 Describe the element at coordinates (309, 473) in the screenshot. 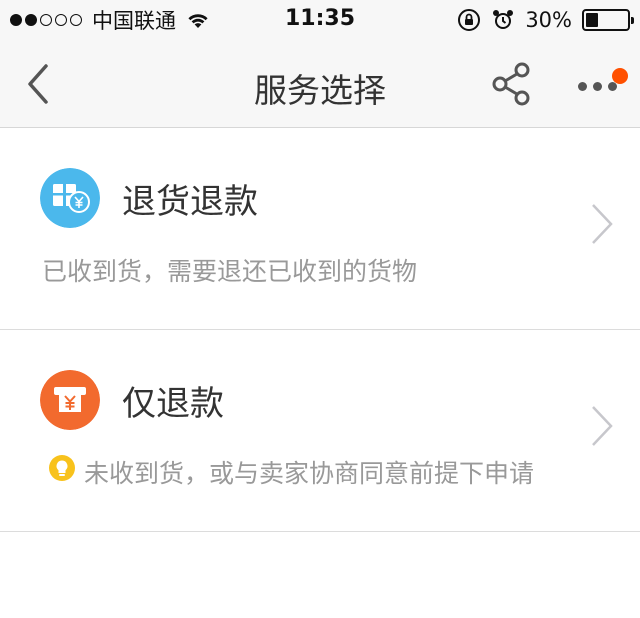

I see `option-description: 未收到货，或与卖家协商同意前提下申请` at that location.